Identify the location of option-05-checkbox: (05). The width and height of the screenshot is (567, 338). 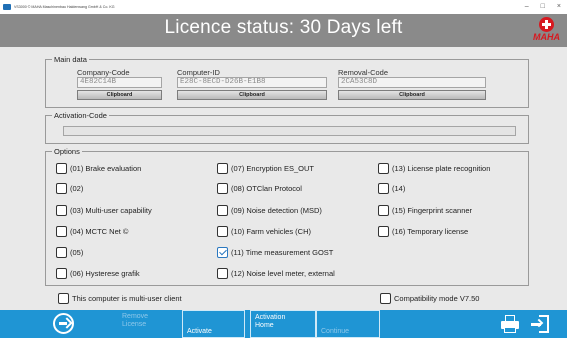
(69, 252).